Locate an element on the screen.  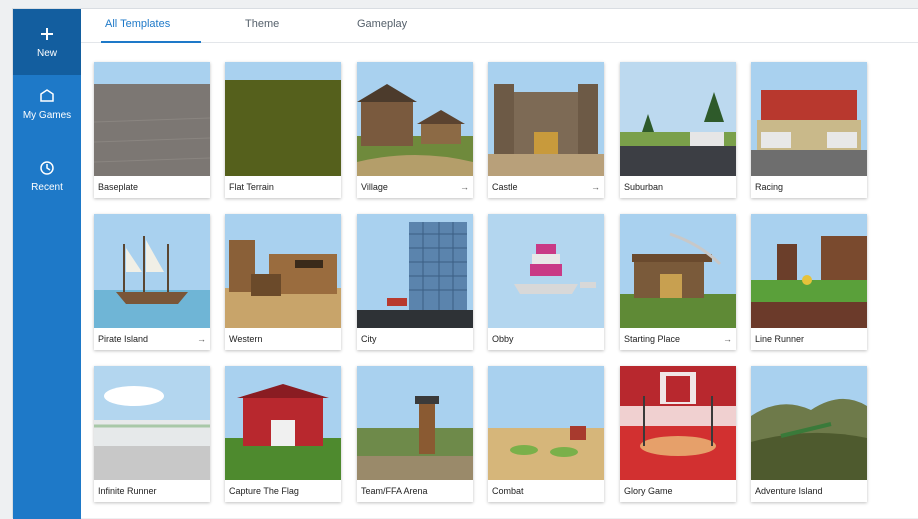
sidebar-item-my-games: My Games is located at coordinates (47, 111).